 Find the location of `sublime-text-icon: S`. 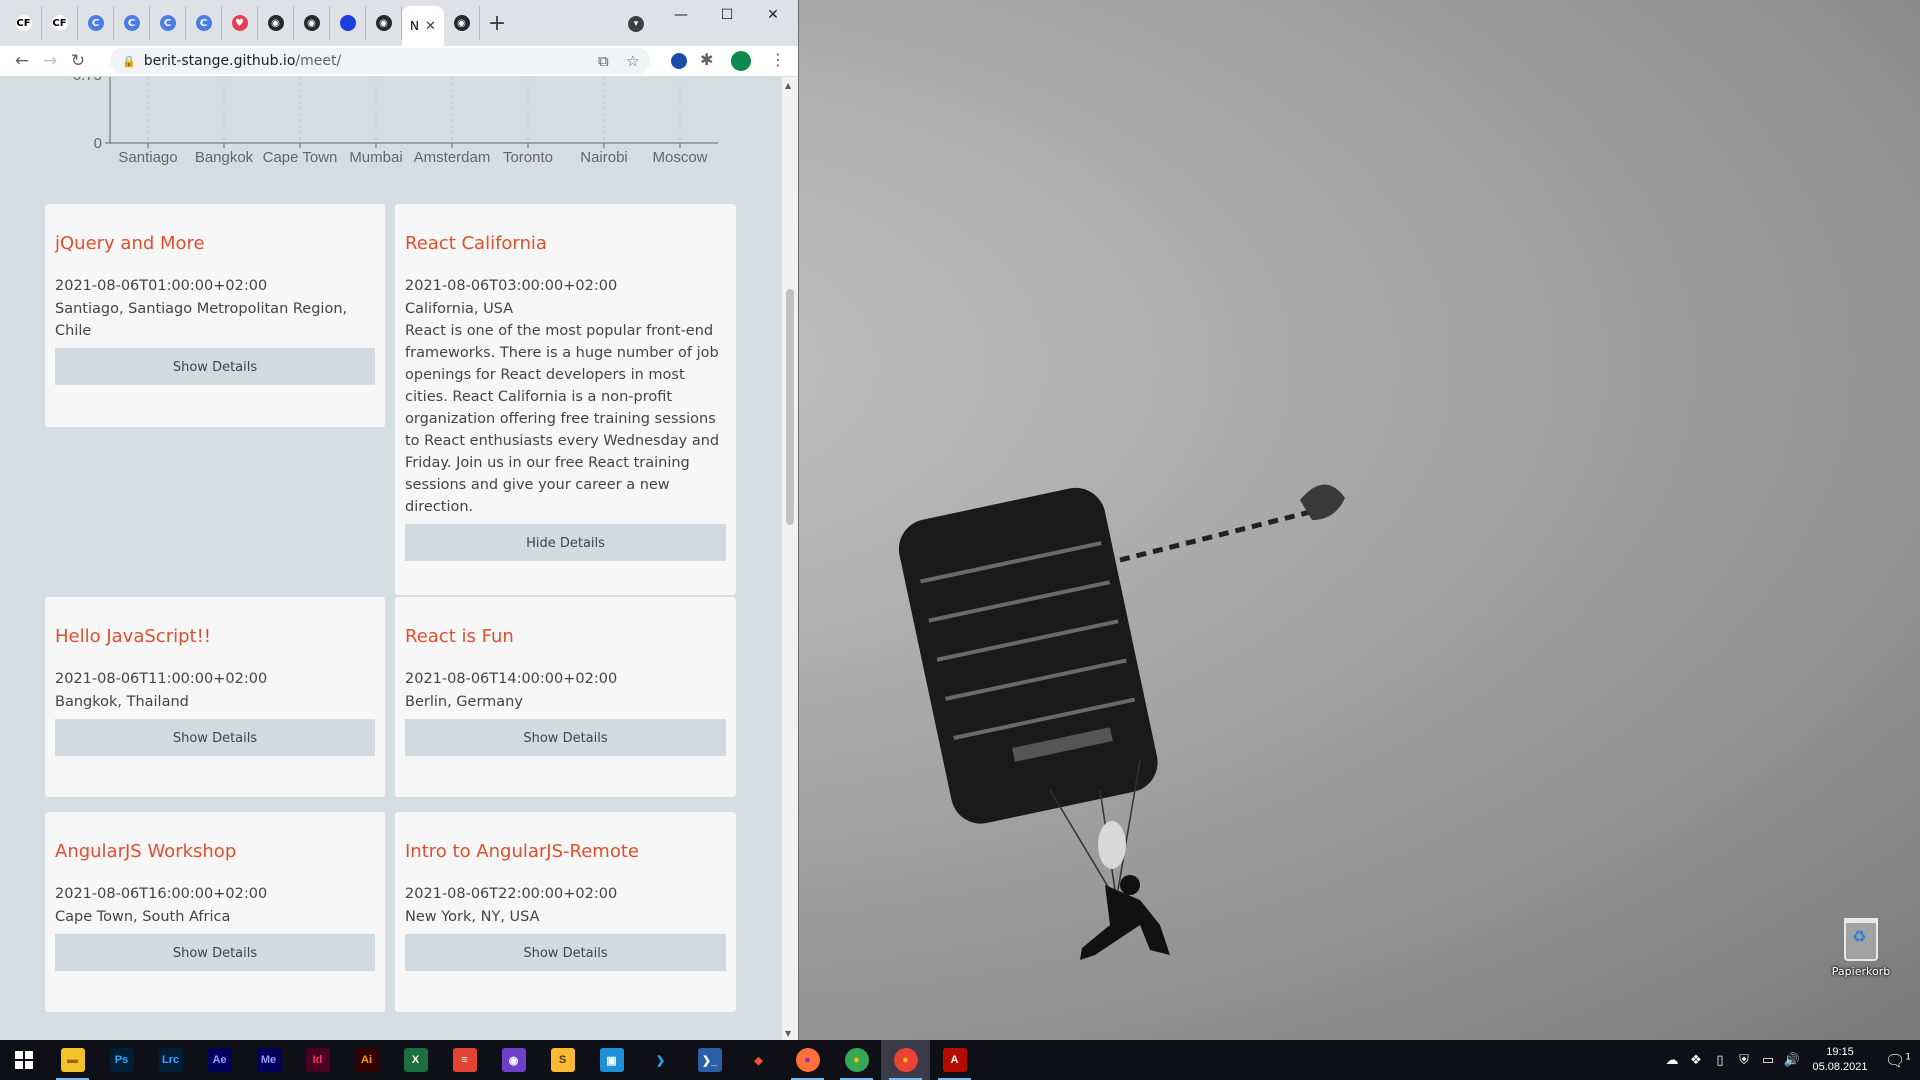

sublime-text-icon: S is located at coordinates (562, 1060).